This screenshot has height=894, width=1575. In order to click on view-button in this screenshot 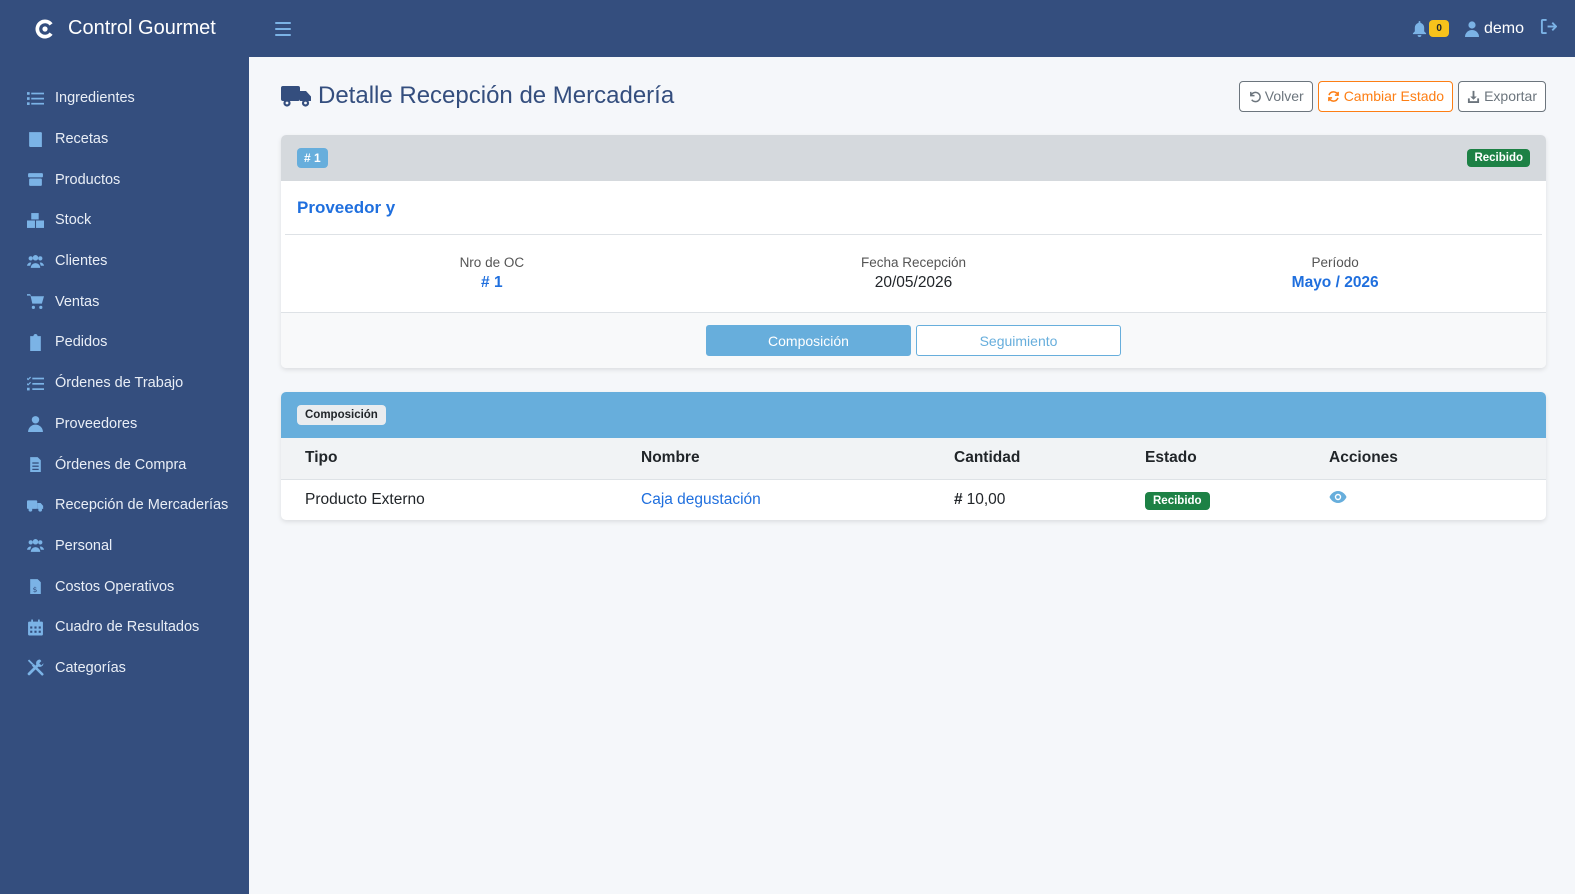, I will do `click(1338, 499)`.